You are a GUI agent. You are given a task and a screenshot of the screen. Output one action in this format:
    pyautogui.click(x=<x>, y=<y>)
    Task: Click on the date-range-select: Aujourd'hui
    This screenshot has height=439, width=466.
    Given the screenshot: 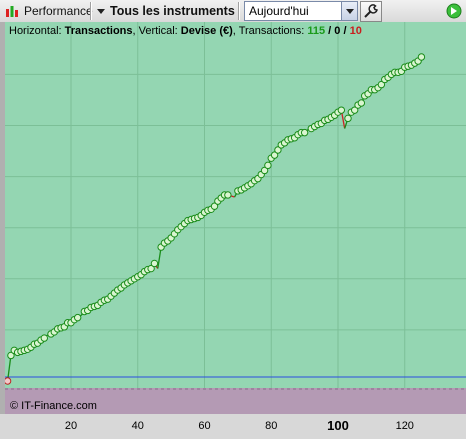 What is the action you would take?
    pyautogui.click(x=301, y=11)
    